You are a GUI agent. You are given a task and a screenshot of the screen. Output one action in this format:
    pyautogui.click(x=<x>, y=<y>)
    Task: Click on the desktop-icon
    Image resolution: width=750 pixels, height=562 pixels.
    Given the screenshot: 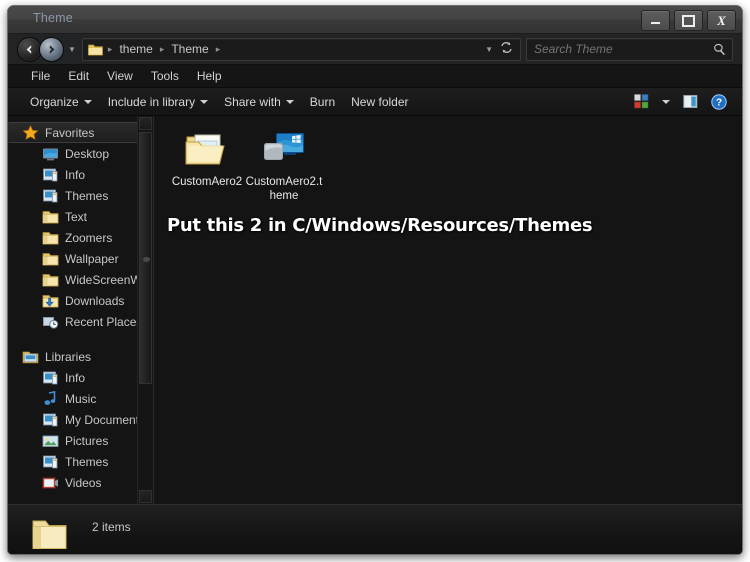 What is the action you would take?
    pyautogui.click(x=50, y=154)
    